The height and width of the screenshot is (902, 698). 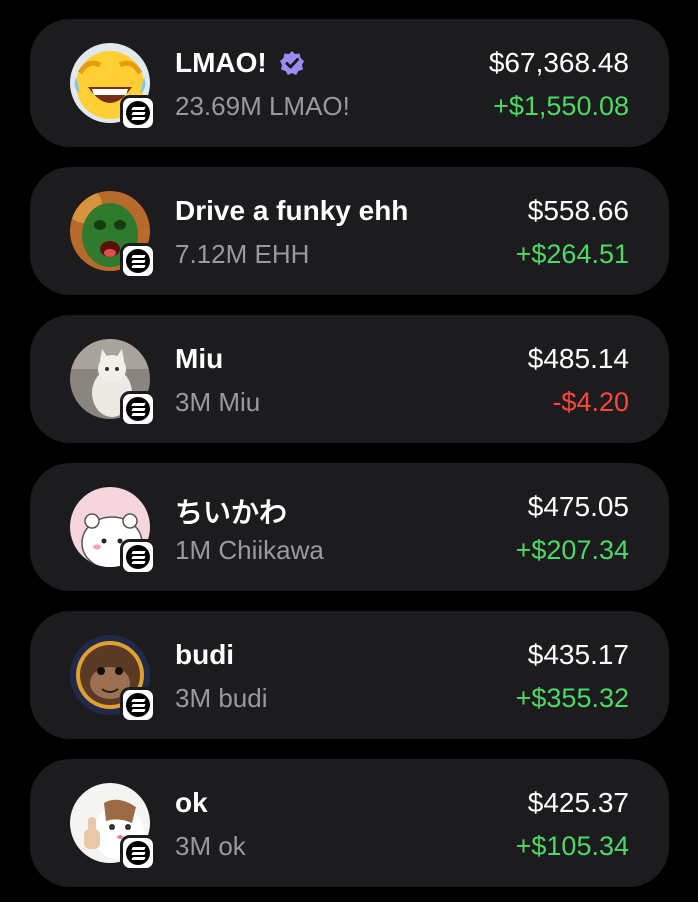 I want to click on token-row-chiikawa: ちいかわ 1M Chiikawa $475.05 +$207.34, so click(x=349, y=527).